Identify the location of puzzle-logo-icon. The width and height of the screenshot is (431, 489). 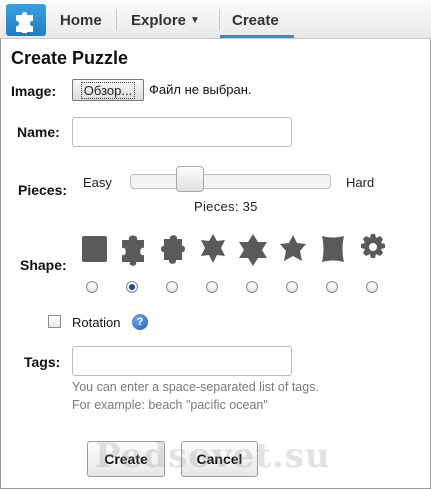
(26, 20).